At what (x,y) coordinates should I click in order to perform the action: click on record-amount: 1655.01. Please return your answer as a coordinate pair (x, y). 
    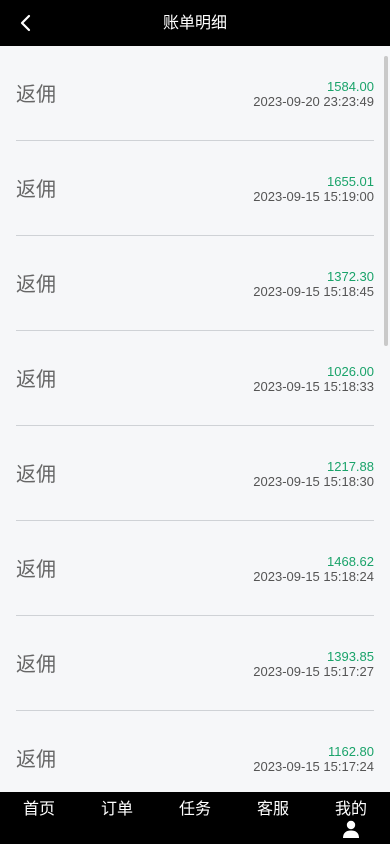
    Looking at the image, I should click on (350, 181).